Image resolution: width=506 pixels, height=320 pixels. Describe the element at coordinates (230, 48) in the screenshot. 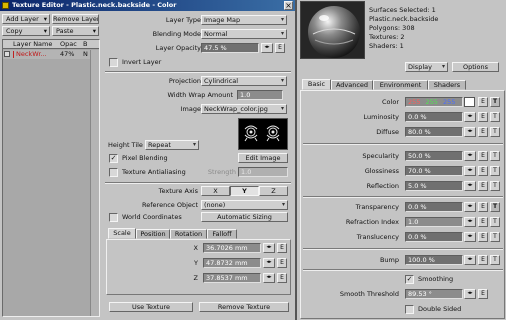

I see `layer-opacity-field: 47.5 %` at that location.